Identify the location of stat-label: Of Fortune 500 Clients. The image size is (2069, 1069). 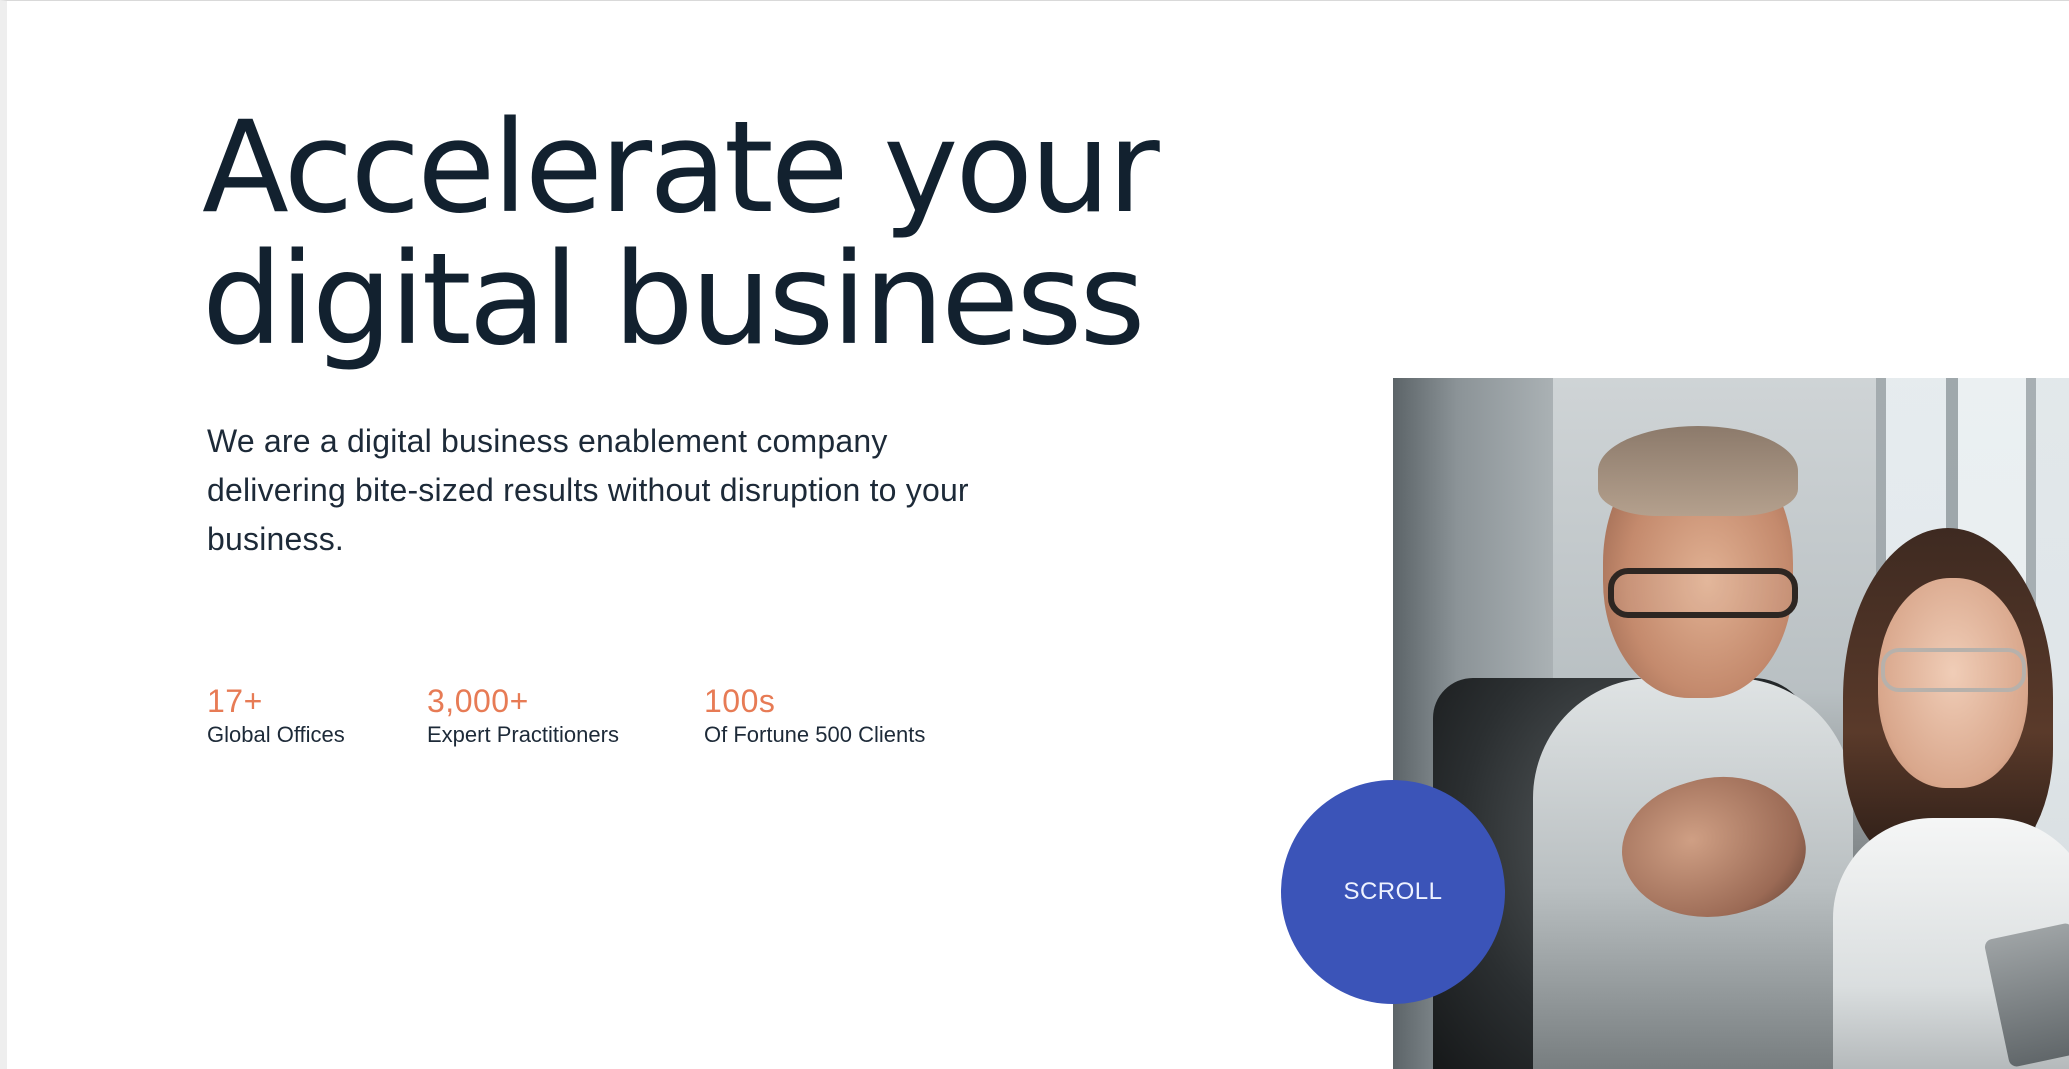
(815, 734).